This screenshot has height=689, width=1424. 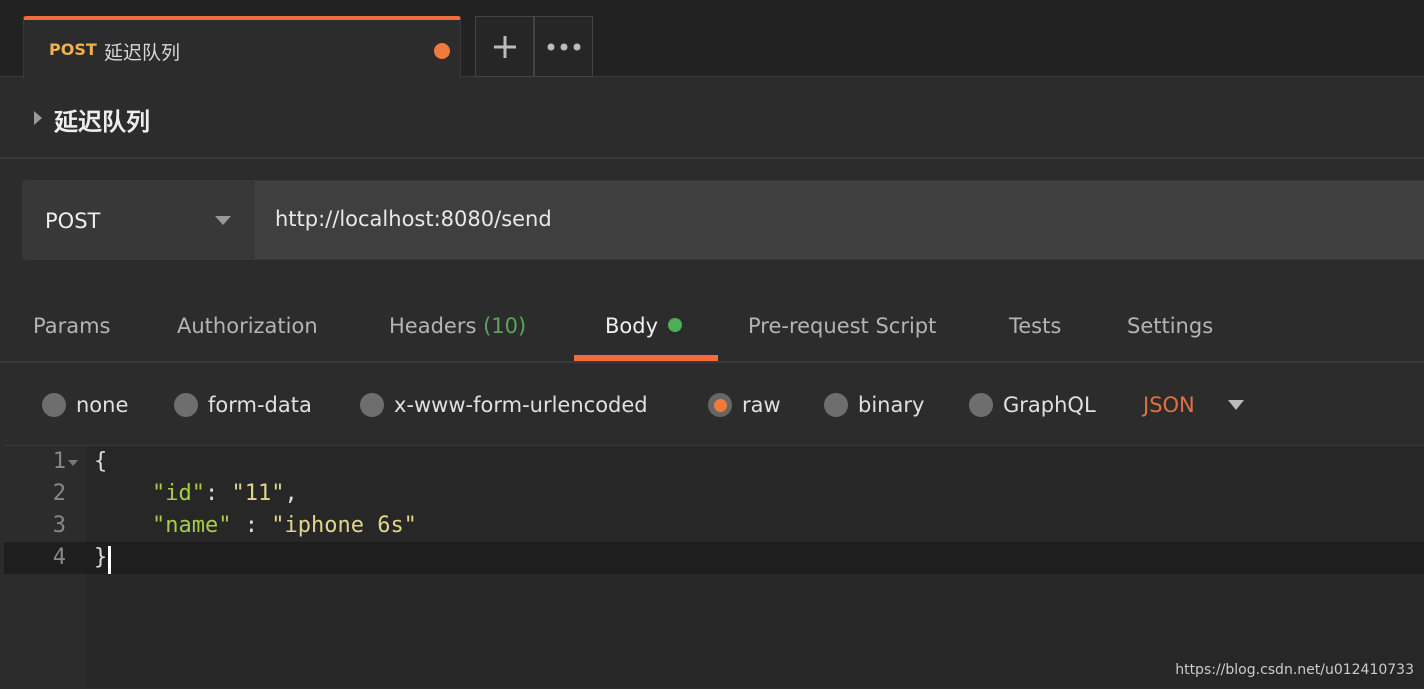 I want to click on radio-label: form-data, so click(x=260, y=405).